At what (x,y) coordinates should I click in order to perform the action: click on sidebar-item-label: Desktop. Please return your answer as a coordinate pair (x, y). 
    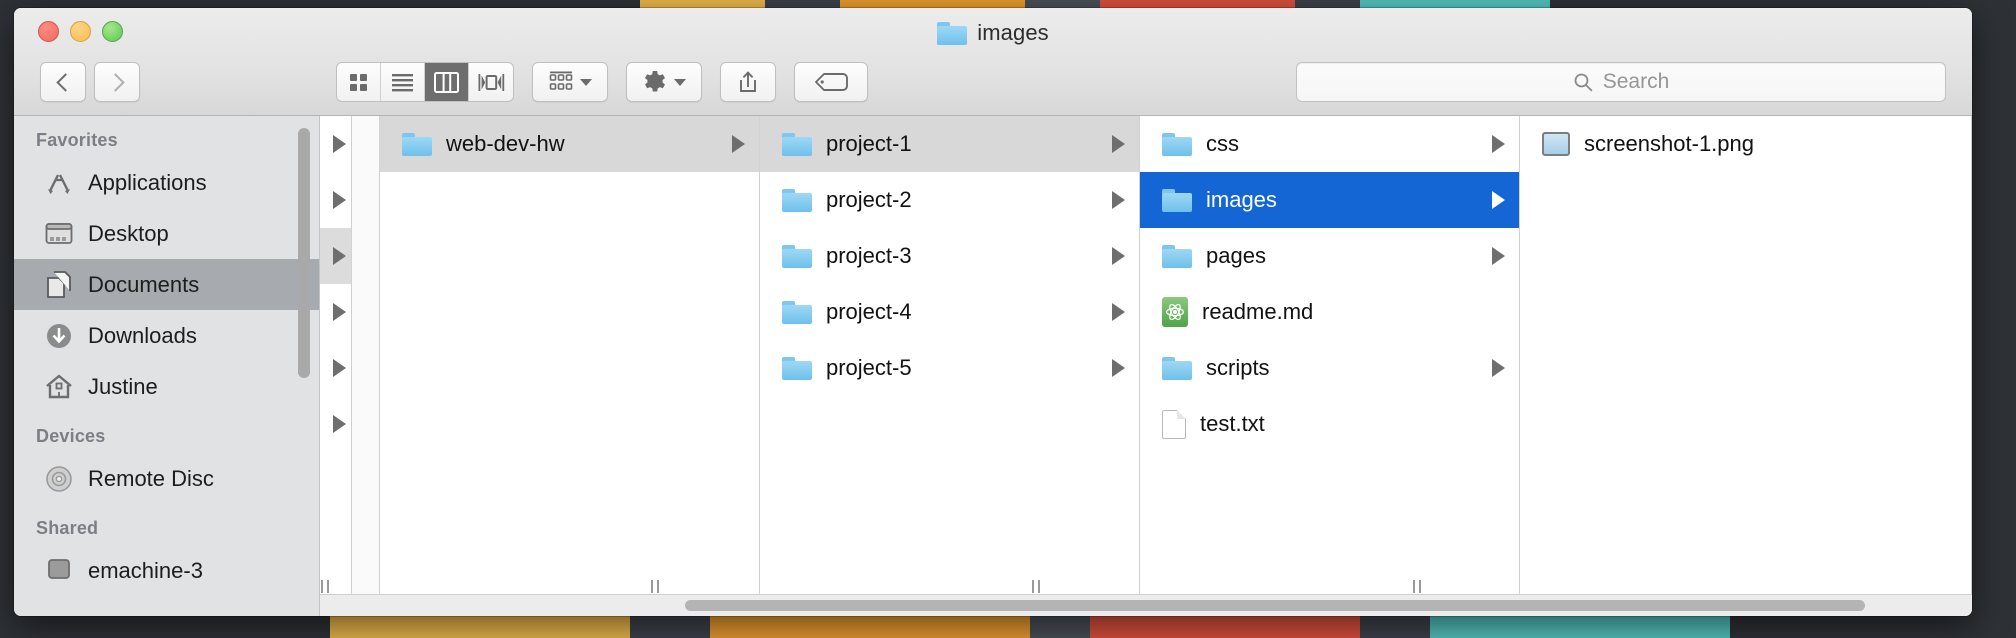
    Looking at the image, I should click on (128, 233).